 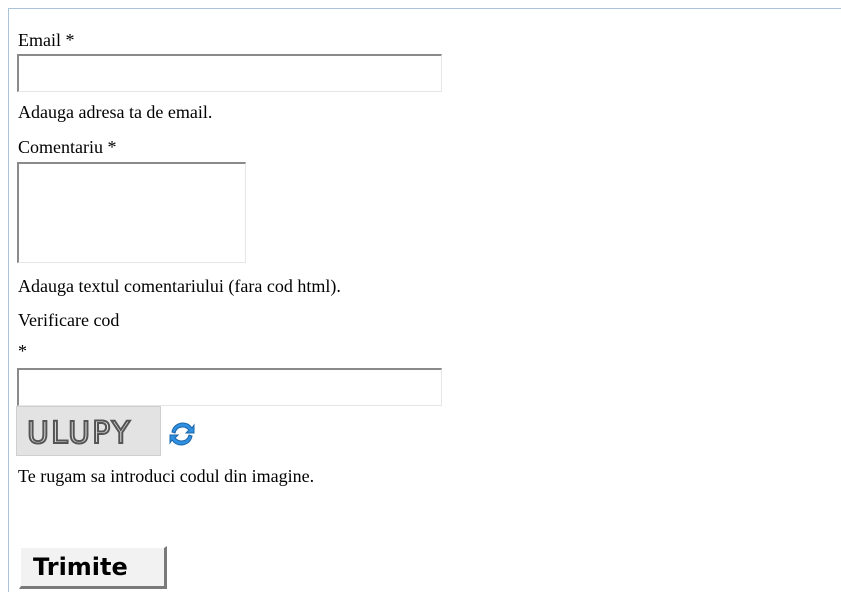 I want to click on captcha-image: ULUPY, so click(x=88, y=431).